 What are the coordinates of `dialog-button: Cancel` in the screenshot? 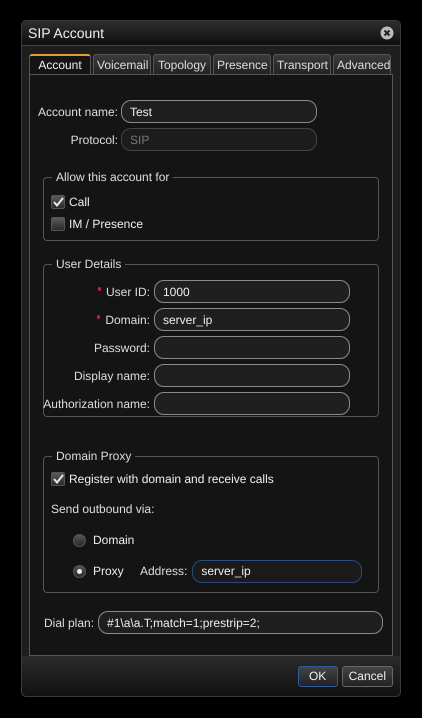 It's located at (367, 676).